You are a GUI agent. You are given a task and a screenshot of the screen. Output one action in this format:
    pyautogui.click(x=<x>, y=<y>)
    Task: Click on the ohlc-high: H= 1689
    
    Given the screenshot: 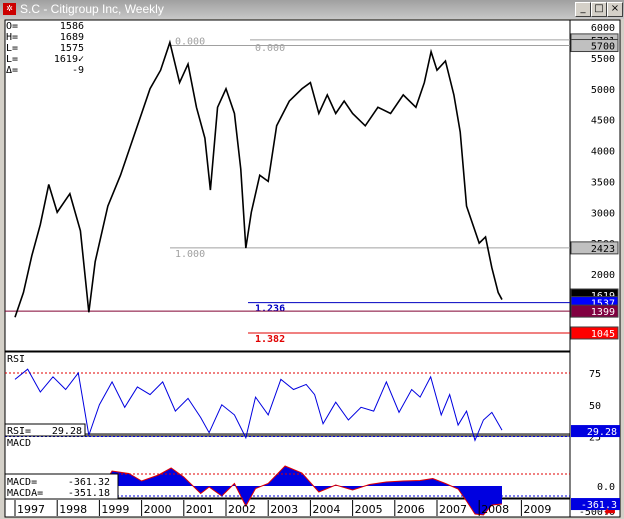 What is the action you would take?
    pyautogui.click(x=45, y=37)
    